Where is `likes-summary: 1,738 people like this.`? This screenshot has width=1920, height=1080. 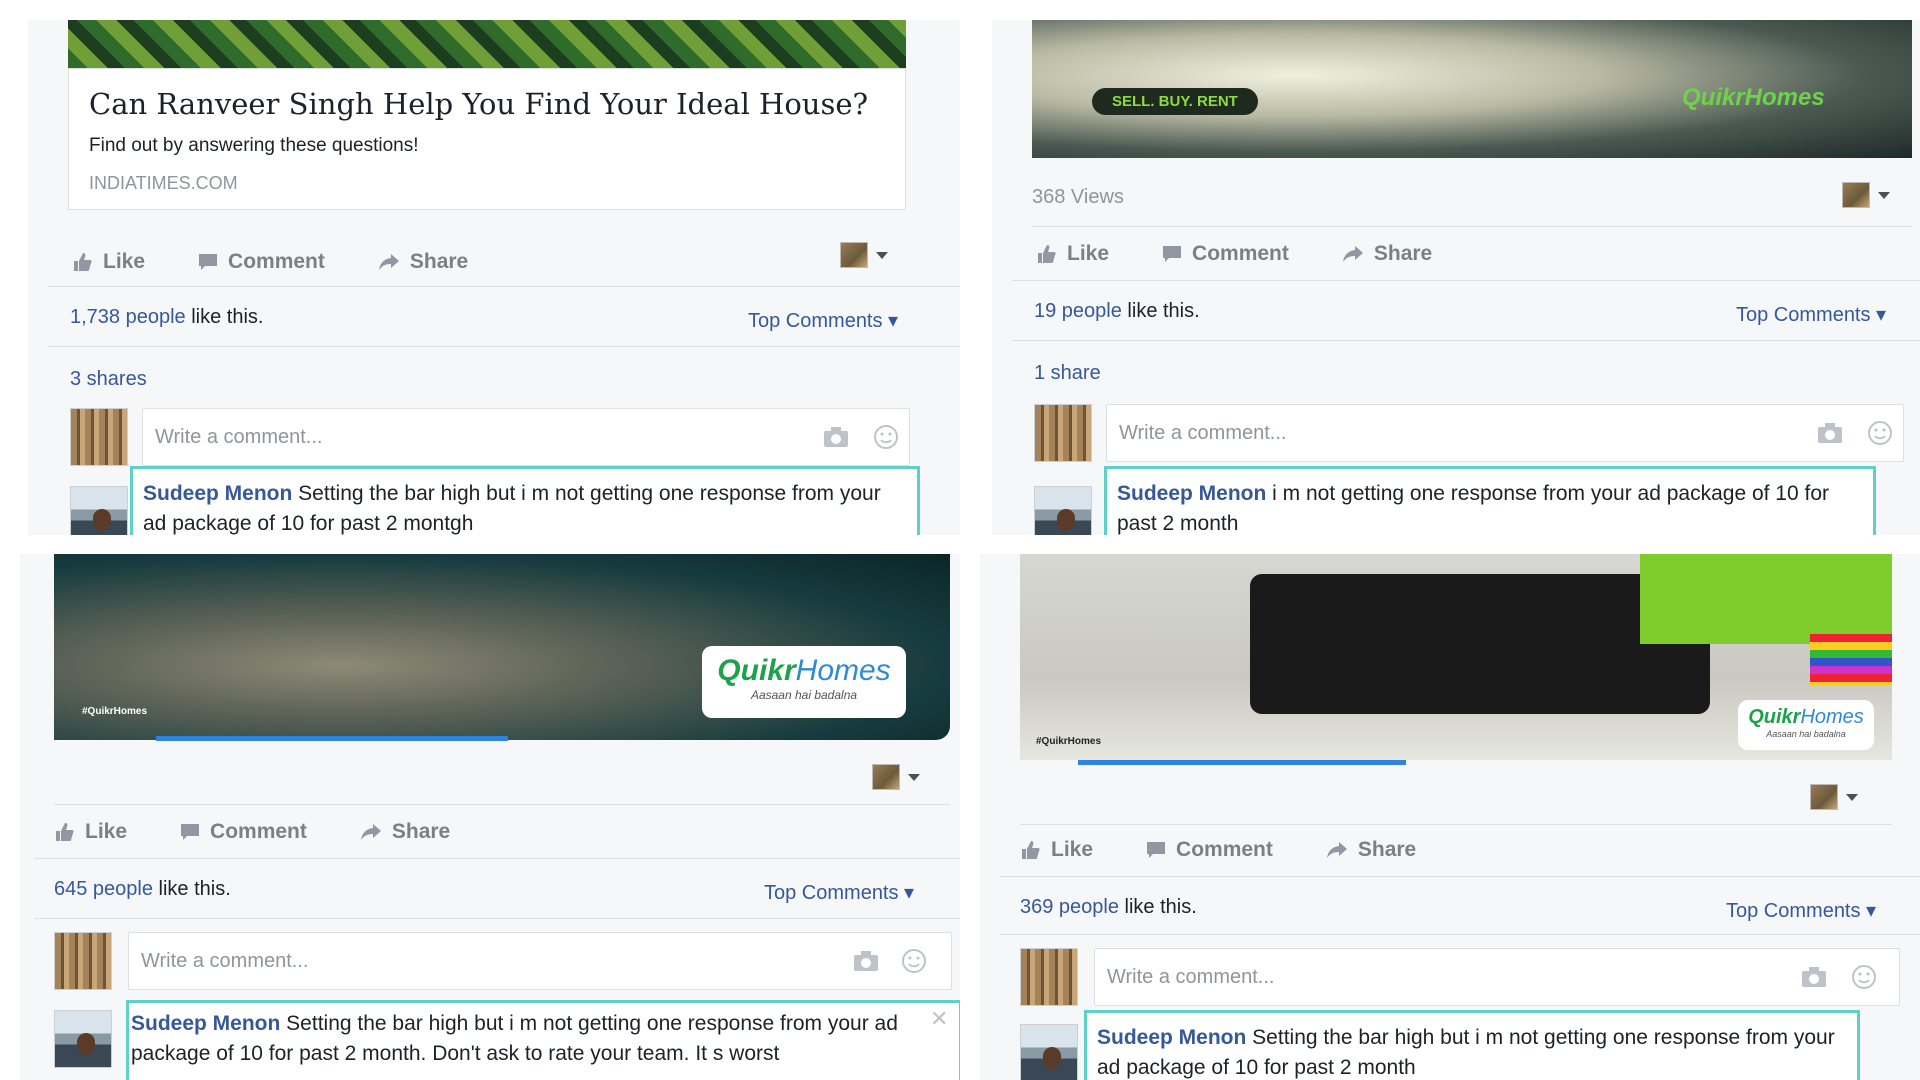
likes-summary: 1,738 people like this. is located at coordinates (167, 317).